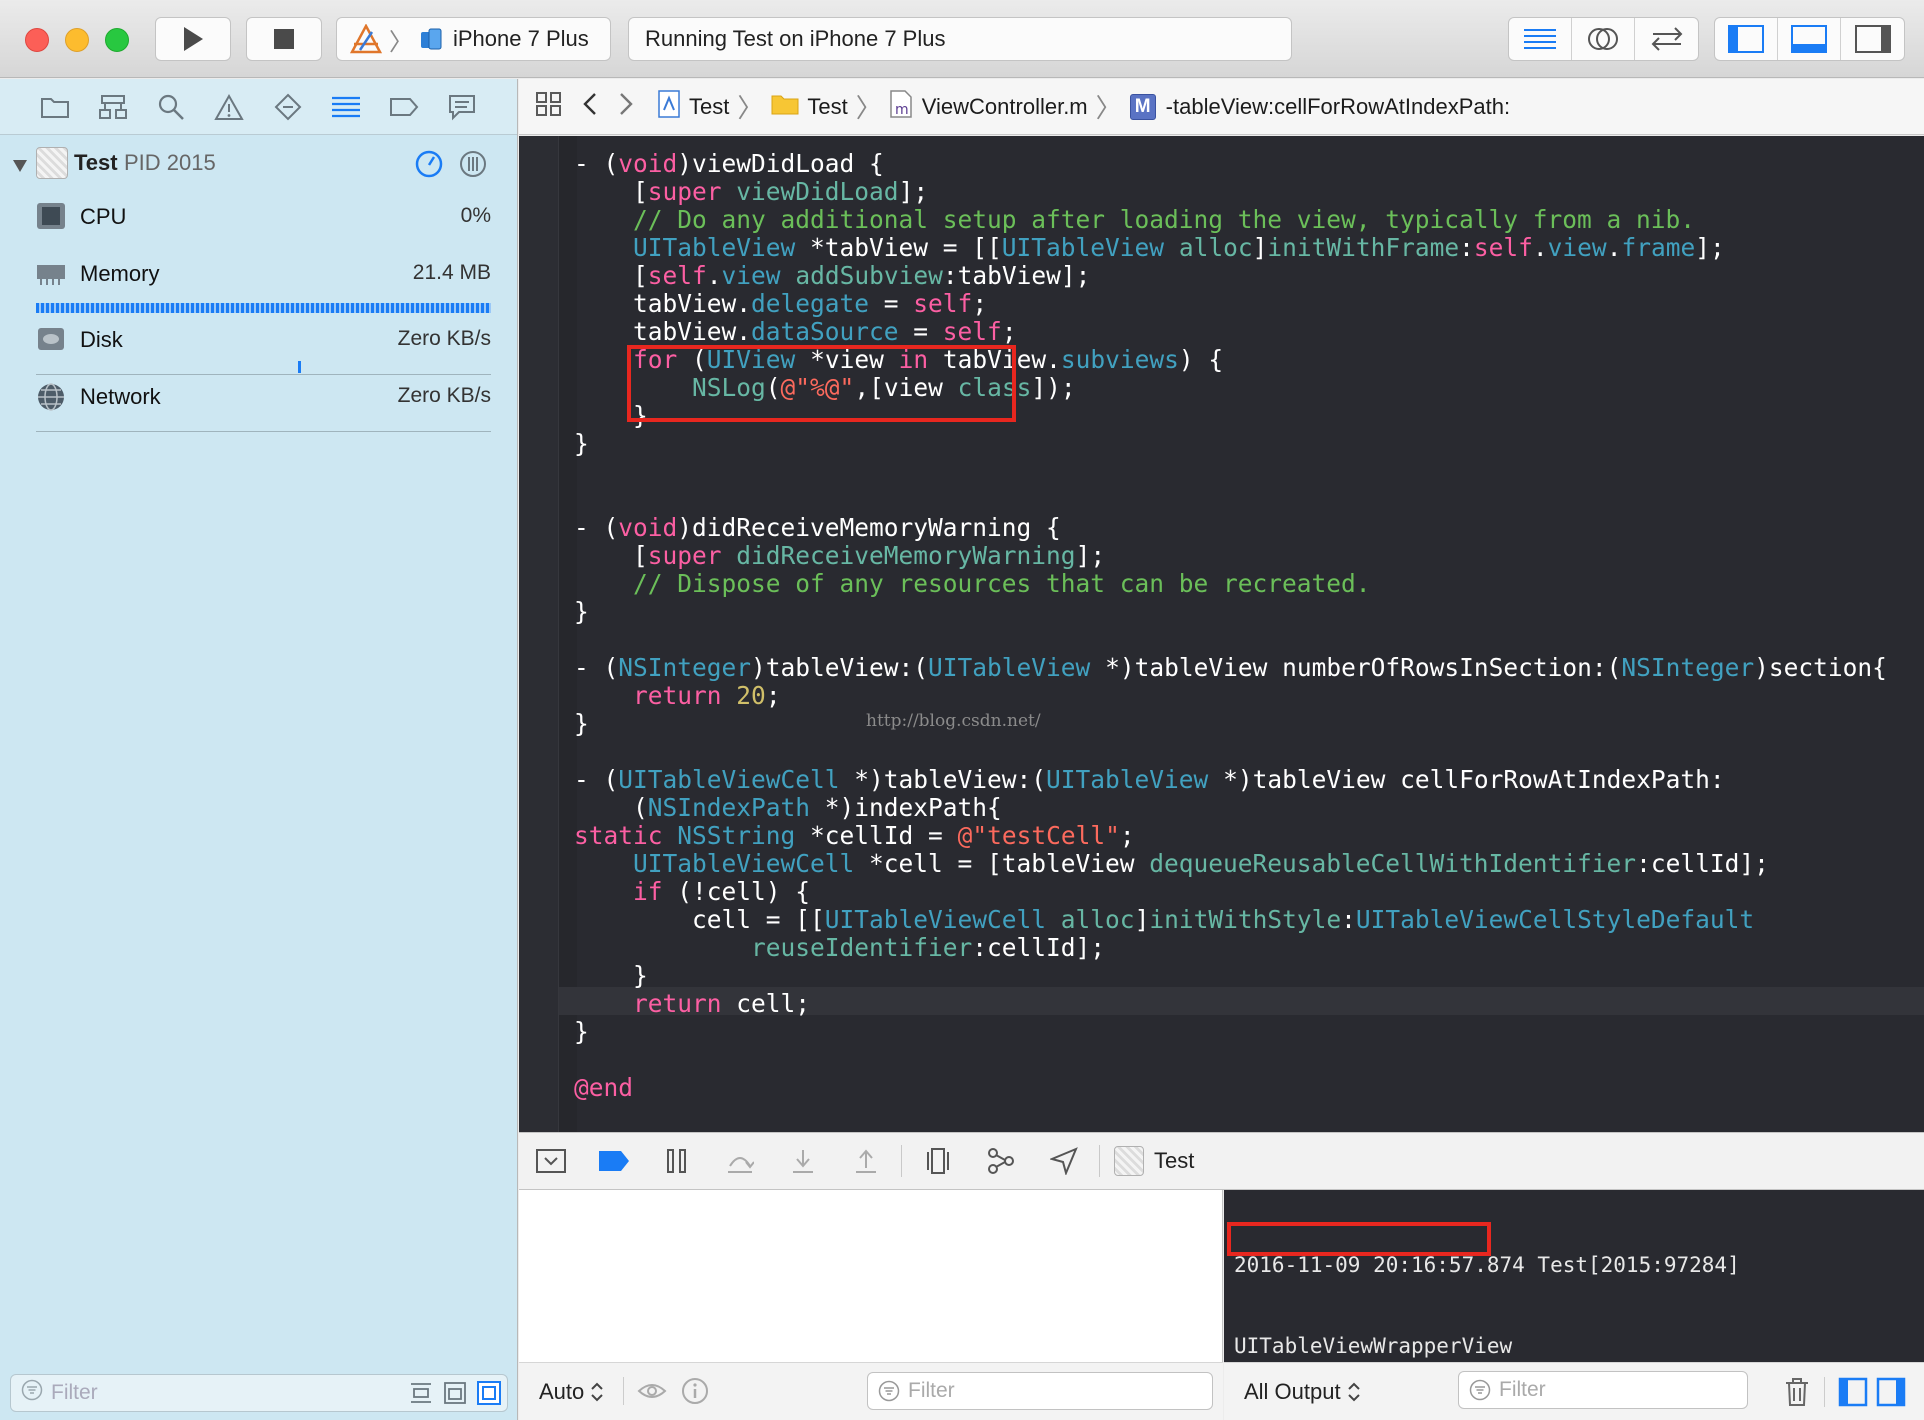 The height and width of the screenshot is (1420, 1924). Describe the element at coordinates (901, 1161) in the screenshot. I see `divider` at that location.